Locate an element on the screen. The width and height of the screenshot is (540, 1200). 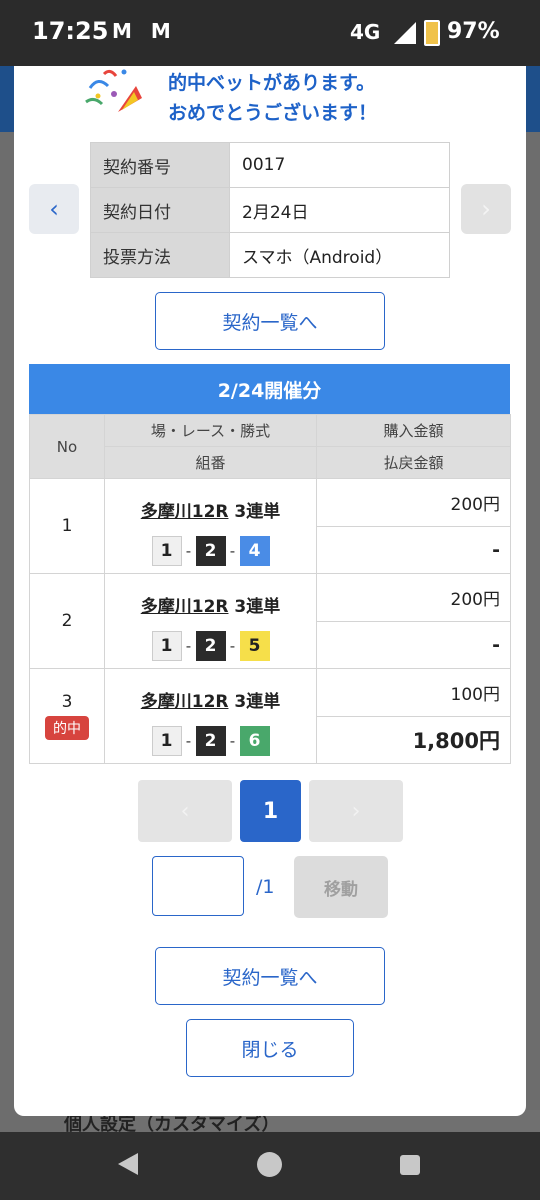
pager-next-button: › is located at coordinates (356, 811).